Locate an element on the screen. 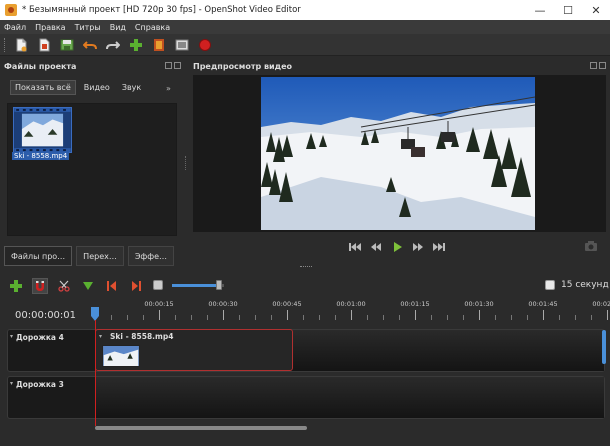 This screenshot has height=446, width=610. vertical-scrollbar is located at coordinates (604, 347).